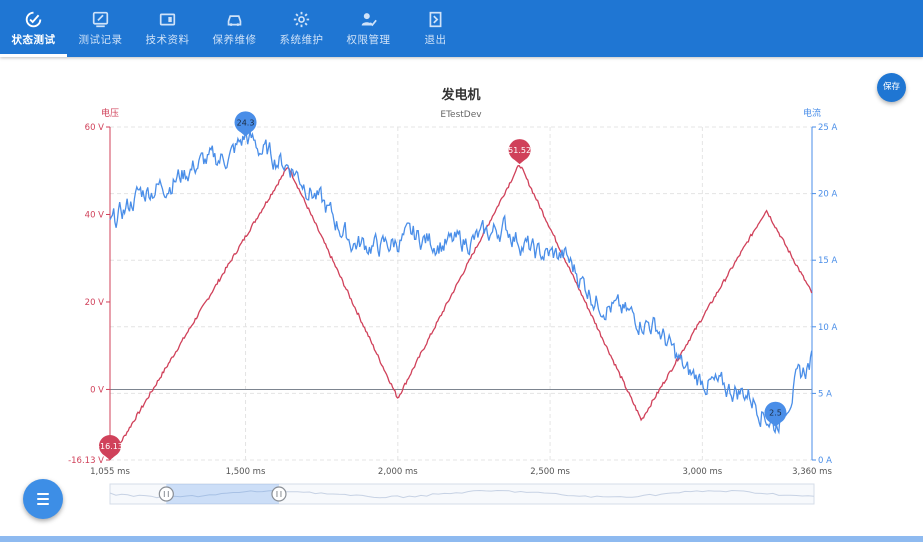  I want to click on x-tick-label: 3,000 ms, so click(702, 472).